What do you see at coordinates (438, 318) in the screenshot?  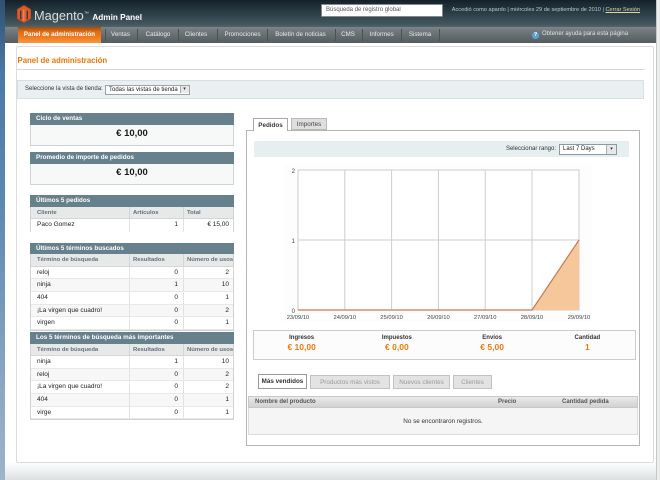 I see `svg-text: 26/09/10` at bounding box center [438, 318].